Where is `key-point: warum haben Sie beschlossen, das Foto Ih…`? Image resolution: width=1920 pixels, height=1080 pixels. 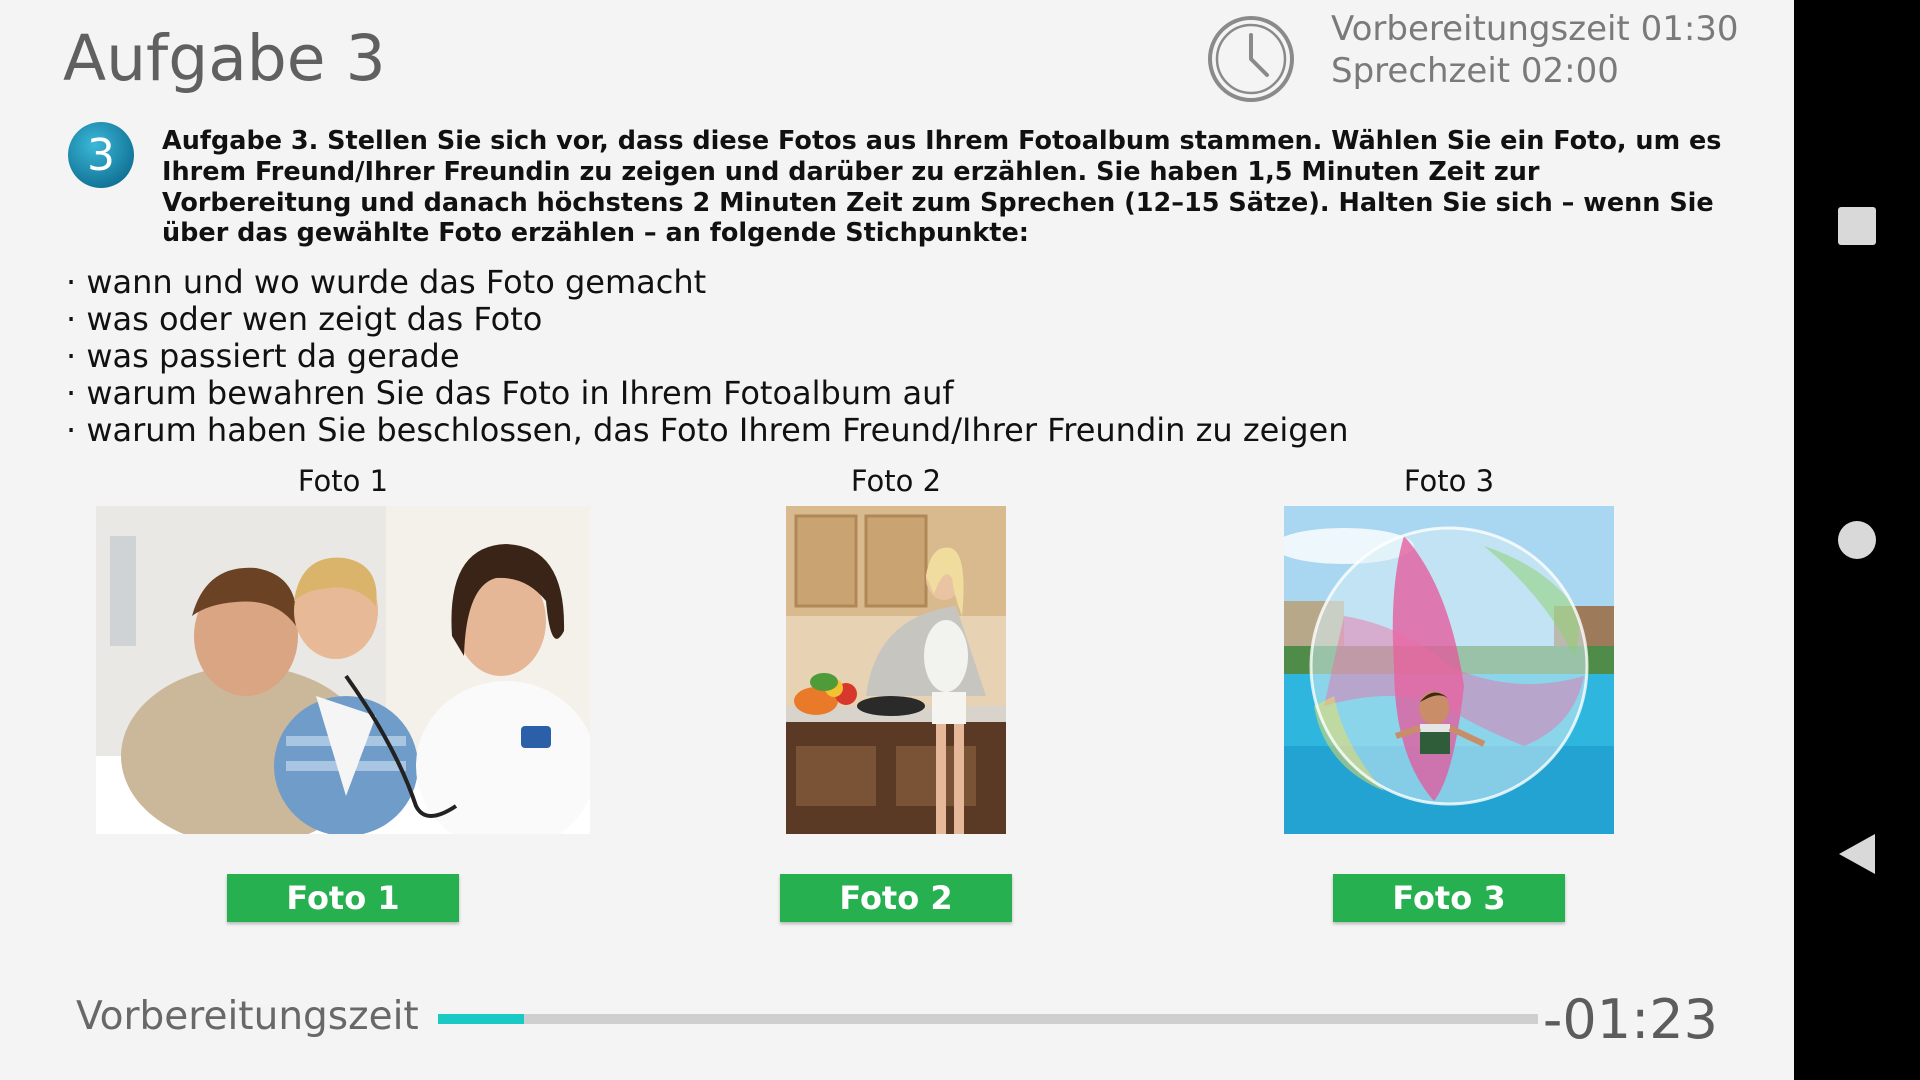
key-point: warum haben Sie beschlossen, das Foto Ih… is located at coordinates (707, 430).